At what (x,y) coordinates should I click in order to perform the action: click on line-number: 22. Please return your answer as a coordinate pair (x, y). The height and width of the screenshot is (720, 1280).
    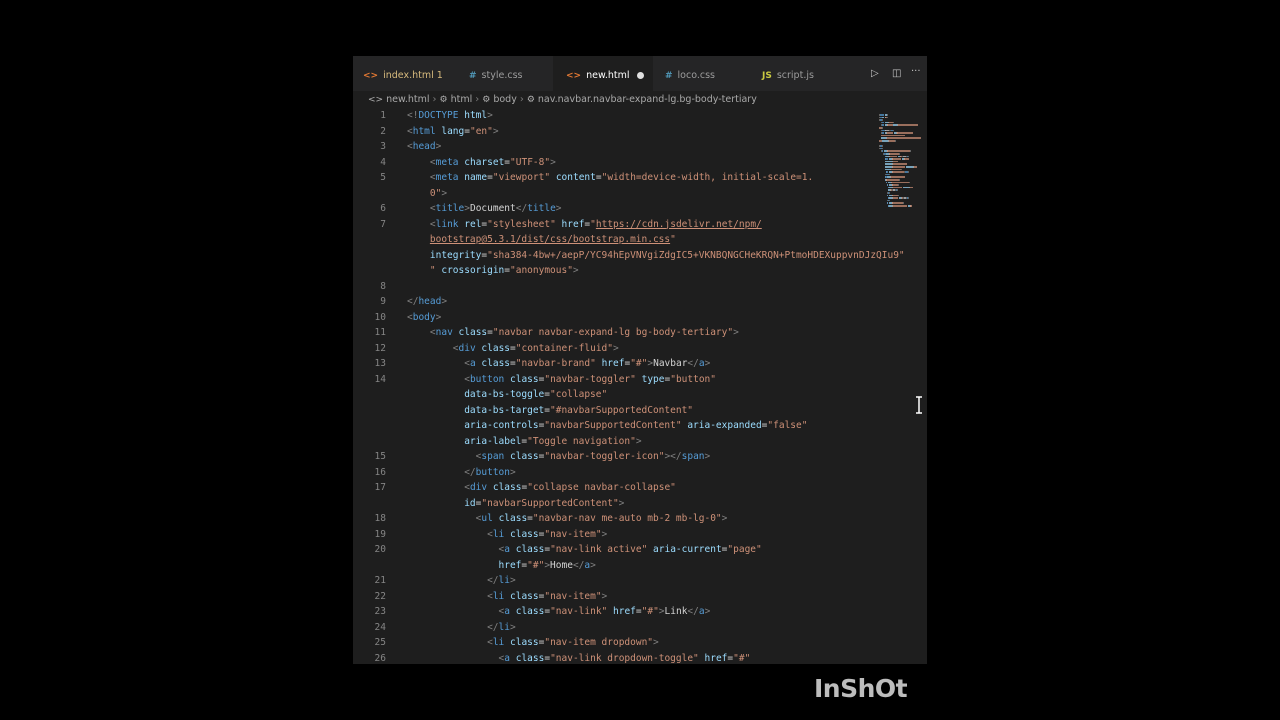
    Looking at the image, I should click on (380, 596).